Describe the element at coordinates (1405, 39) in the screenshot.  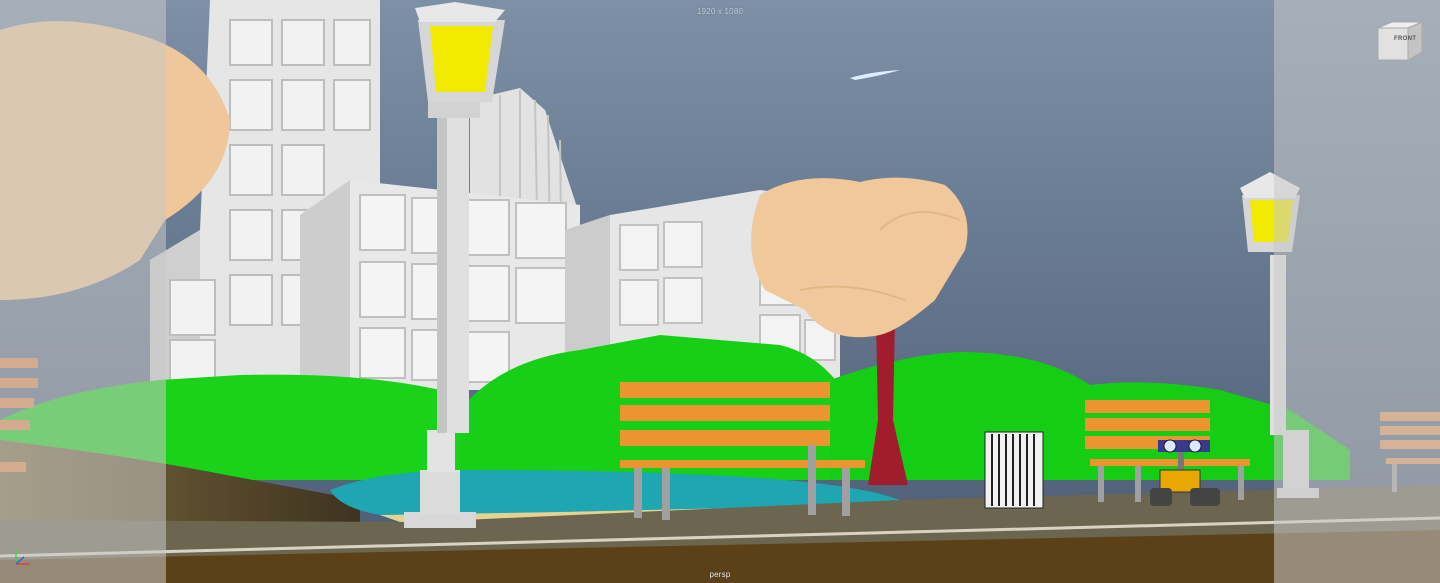
I see `view-cube-front-label: FRONT` at that location.